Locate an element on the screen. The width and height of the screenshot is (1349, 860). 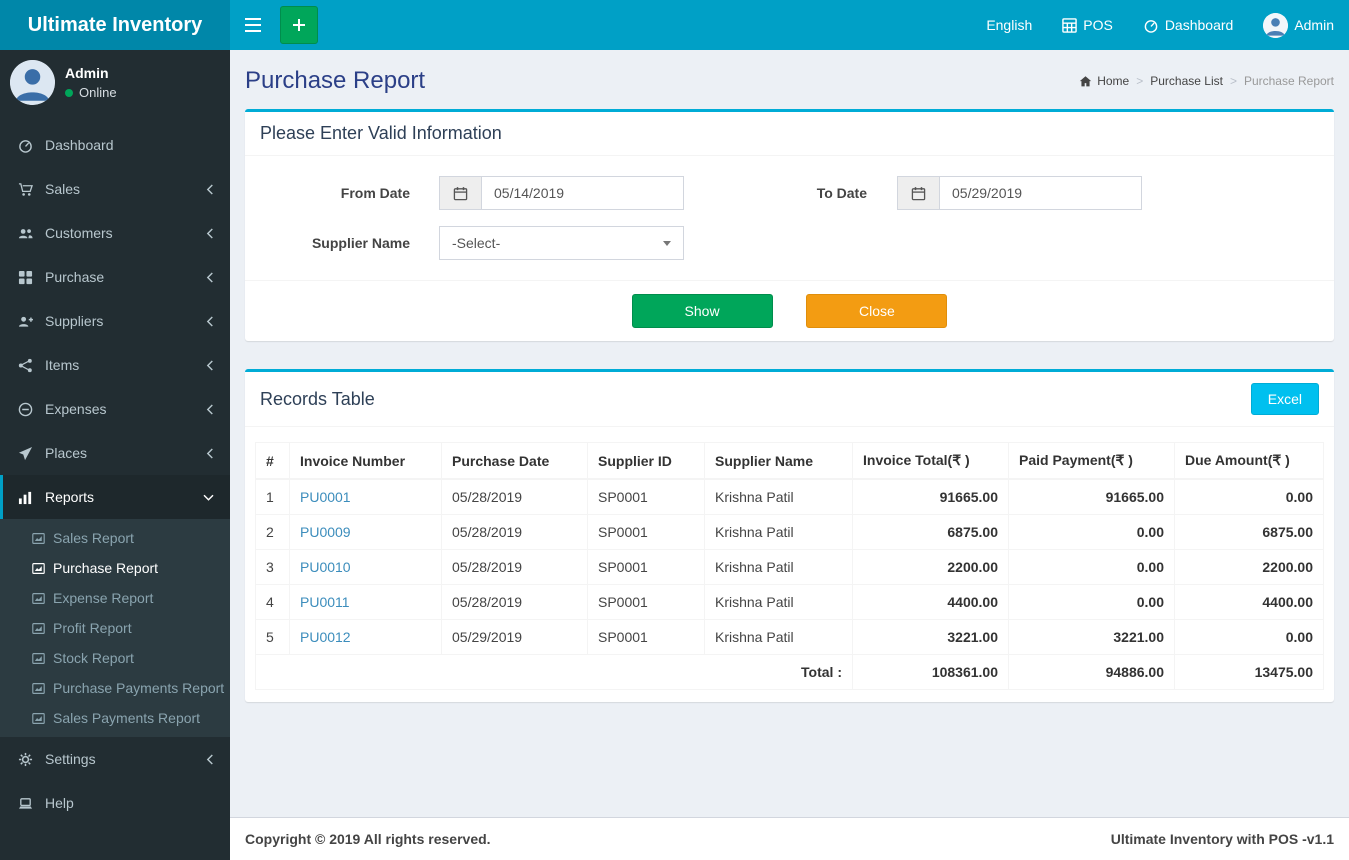
navbar-right: English POS Dashboard Admin is located at coordinates (1160, 25).